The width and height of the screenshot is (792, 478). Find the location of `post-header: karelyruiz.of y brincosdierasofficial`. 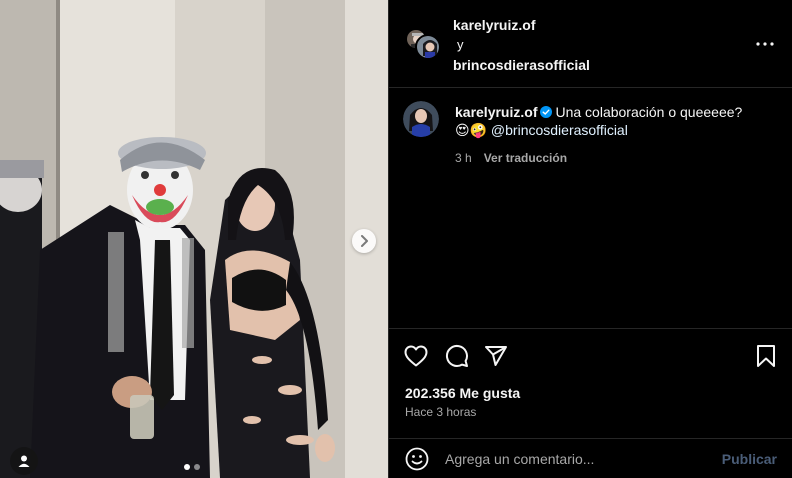

post-header: karelyruiz.of y brincosdierasofficial is located at coordinates (590, 44).